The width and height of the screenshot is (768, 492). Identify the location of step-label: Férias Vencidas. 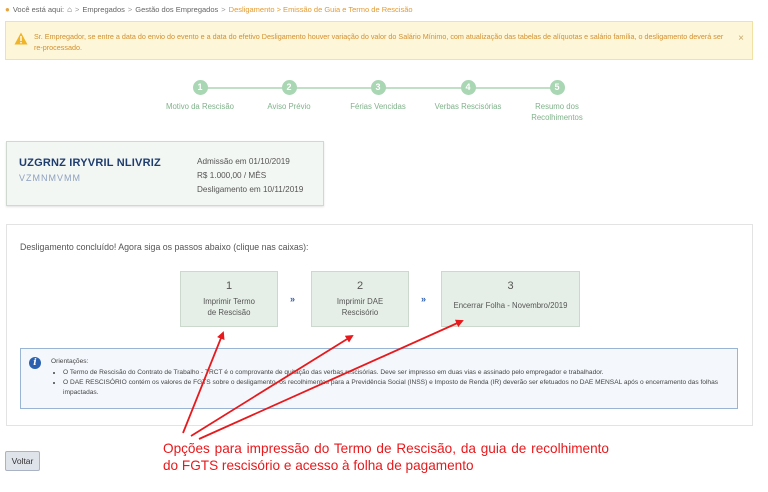
(378, 106).